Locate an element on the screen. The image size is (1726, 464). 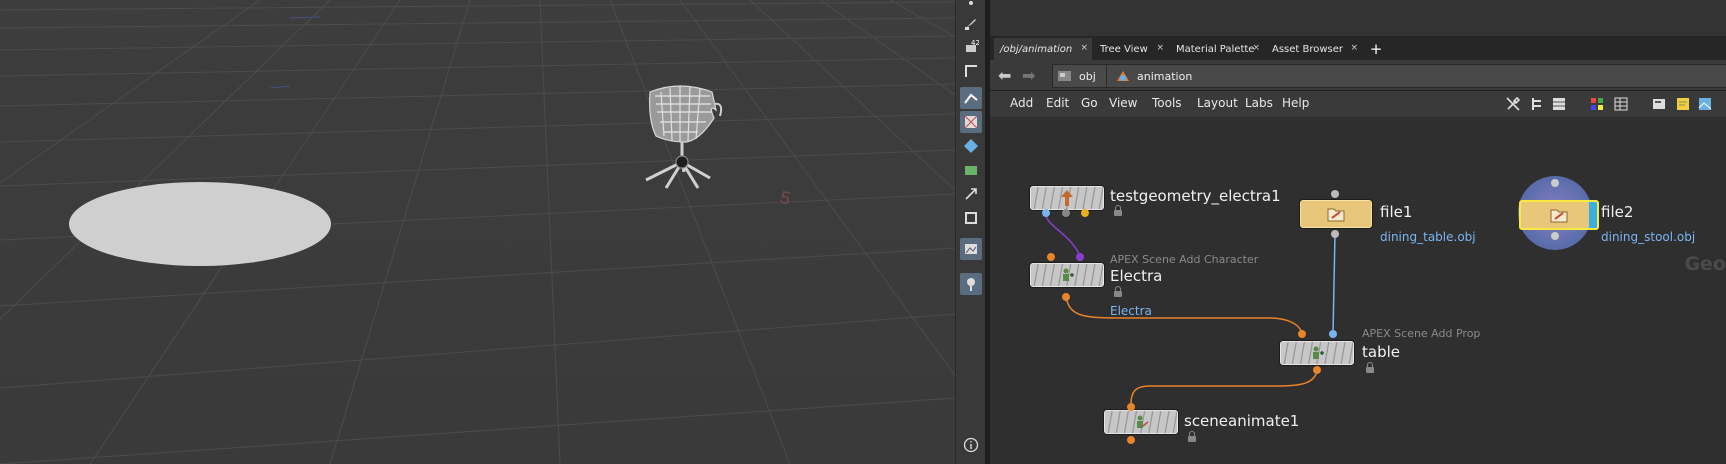
camera-icon is located at coordinates (971, 170).